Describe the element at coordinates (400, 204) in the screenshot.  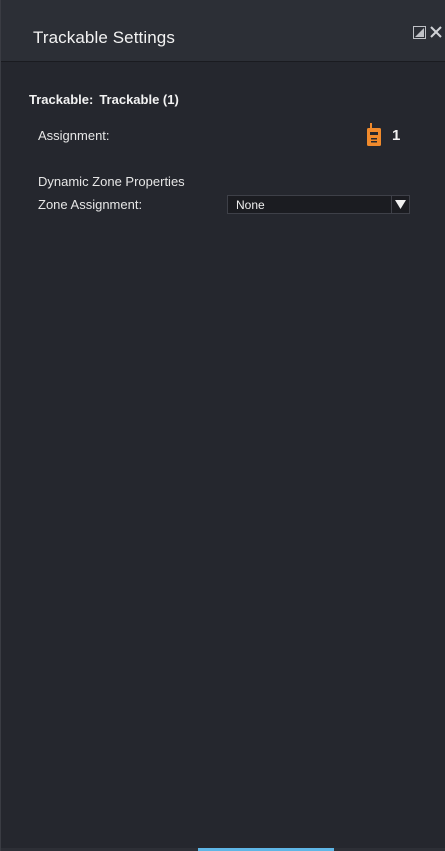
I see `chevron-down-icon` at that location.